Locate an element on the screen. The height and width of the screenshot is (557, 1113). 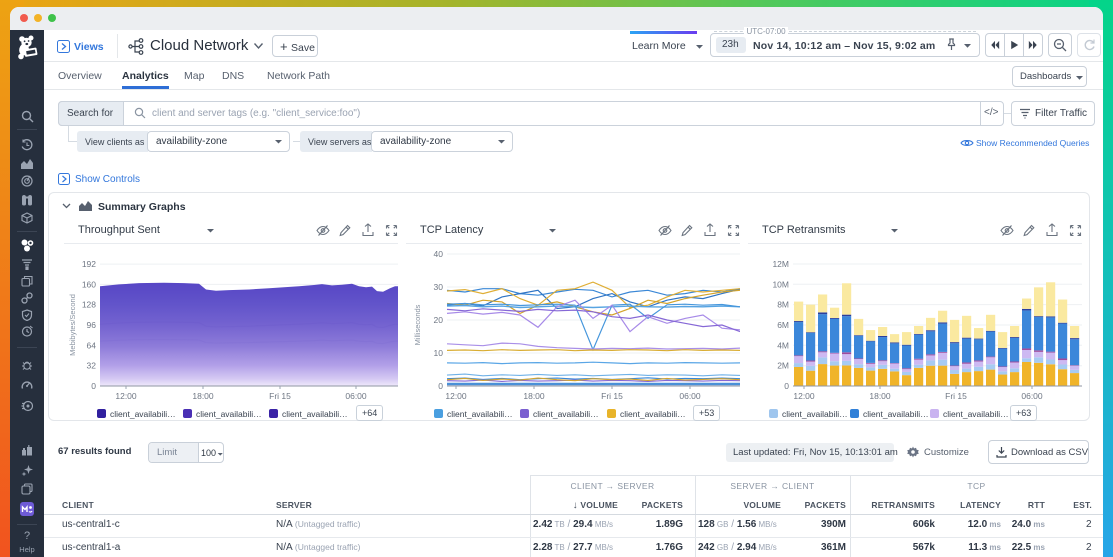
svg-text: 10 is located at coordinates (439, 353).